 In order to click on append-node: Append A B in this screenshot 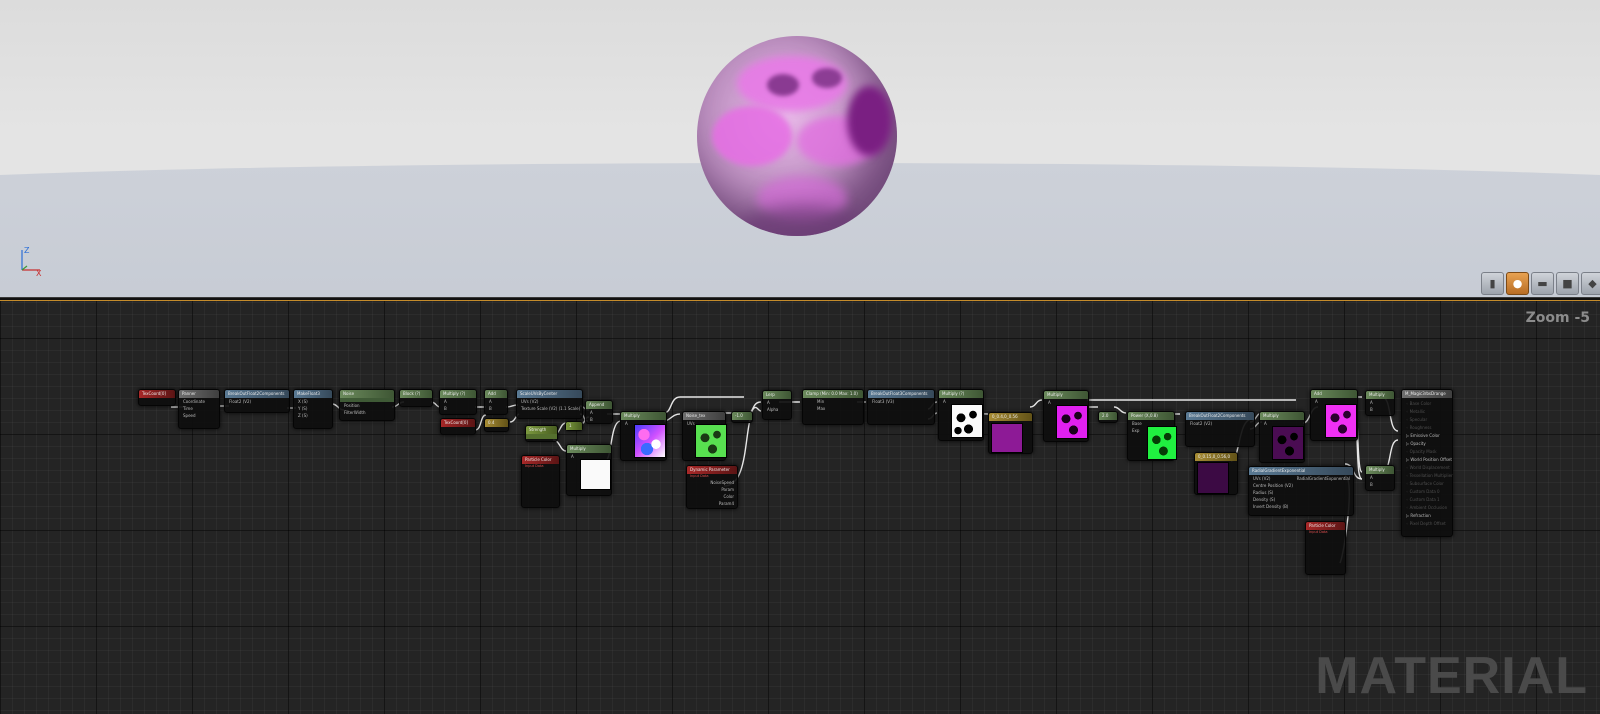, I will do `click(599, 412)`.